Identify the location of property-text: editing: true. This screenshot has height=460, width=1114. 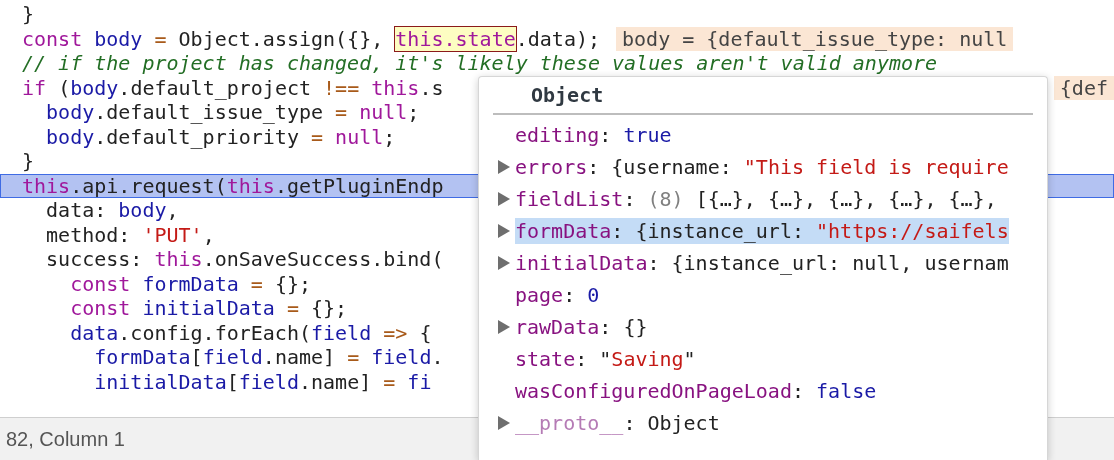
(593, 135).